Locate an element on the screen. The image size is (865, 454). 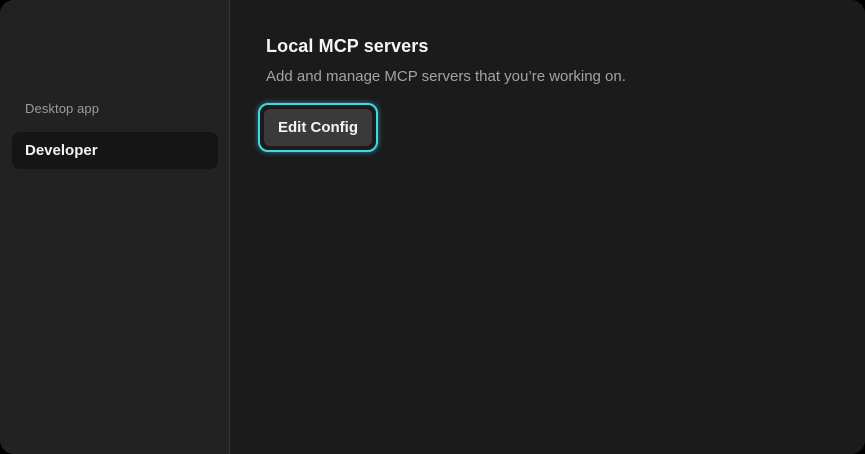
page-title: Local MCP servers is located at coordinates (347, 46).